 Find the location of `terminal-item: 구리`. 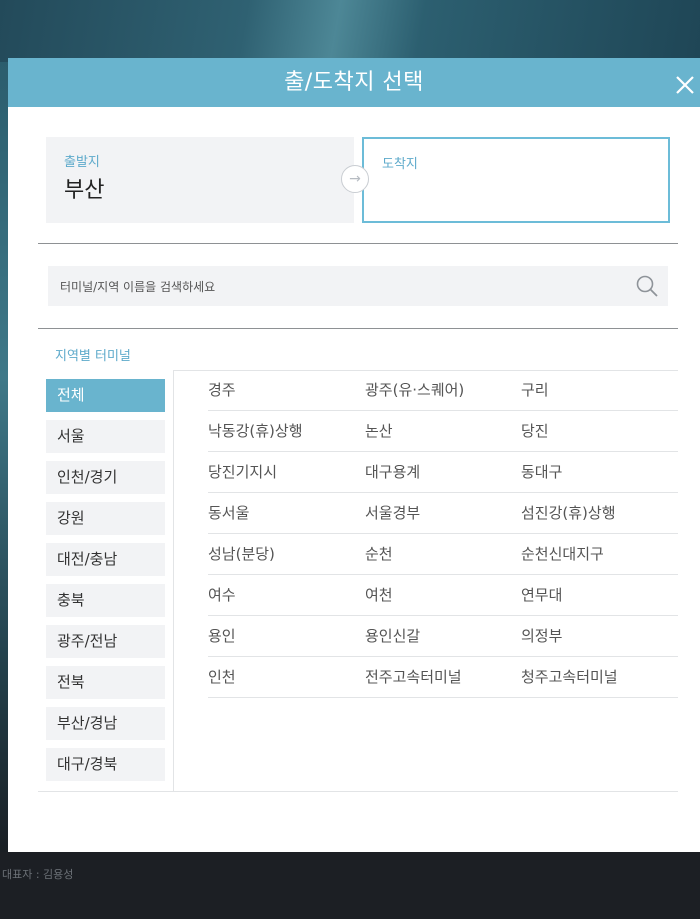

terminal-item: 구리 is located at coordinates (599, 390).